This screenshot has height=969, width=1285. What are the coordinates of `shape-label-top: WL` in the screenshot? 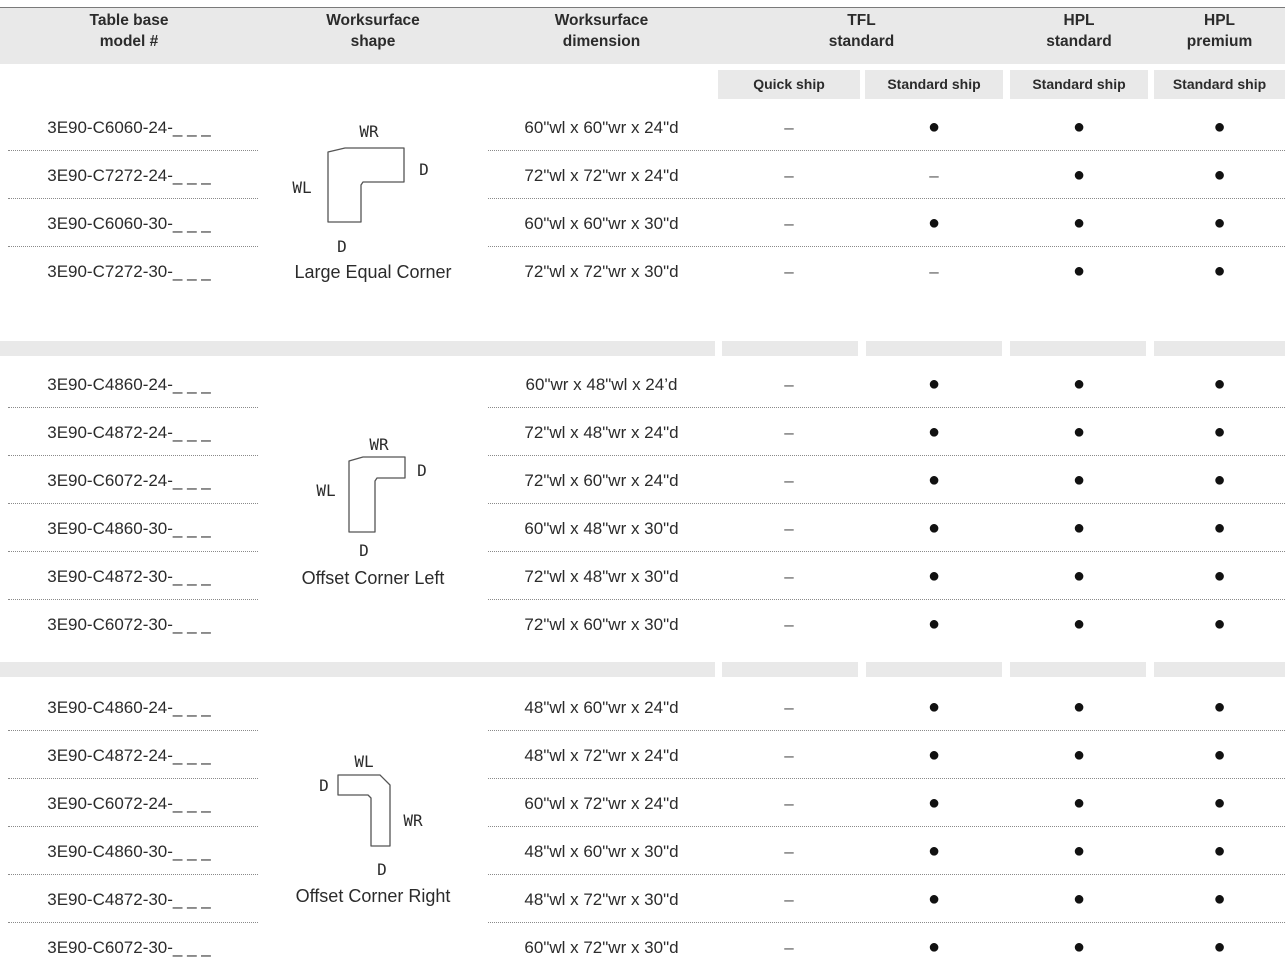 It's located at (363, 761).